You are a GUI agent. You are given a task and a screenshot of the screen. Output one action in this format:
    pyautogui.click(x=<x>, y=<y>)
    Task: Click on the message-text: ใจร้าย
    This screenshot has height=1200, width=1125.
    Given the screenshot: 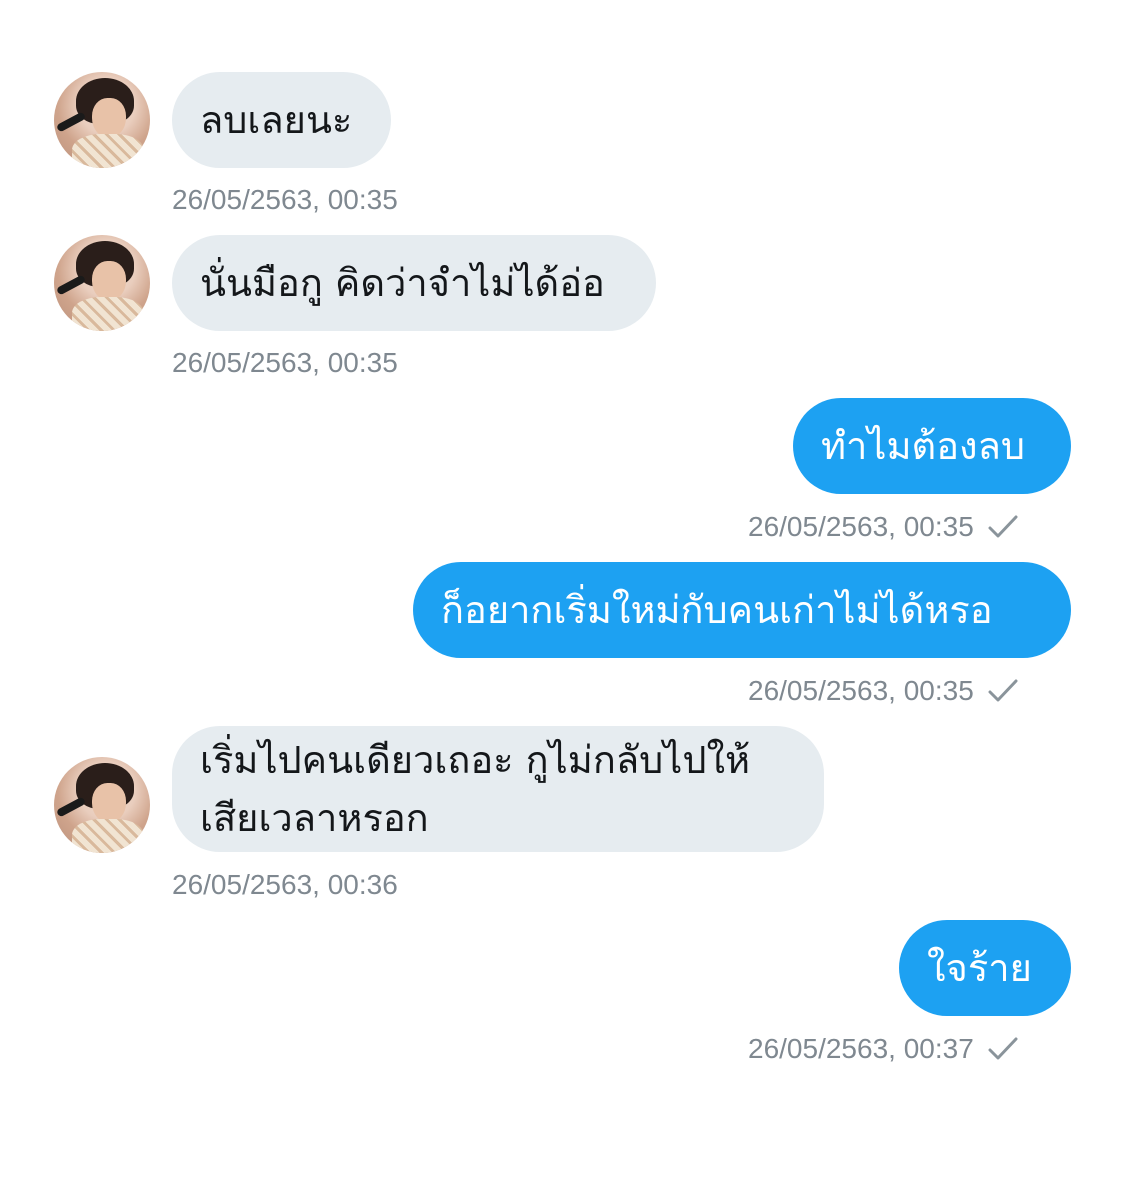 What is the action you would take?
    pyautogui.click(x=979, y=968)
    